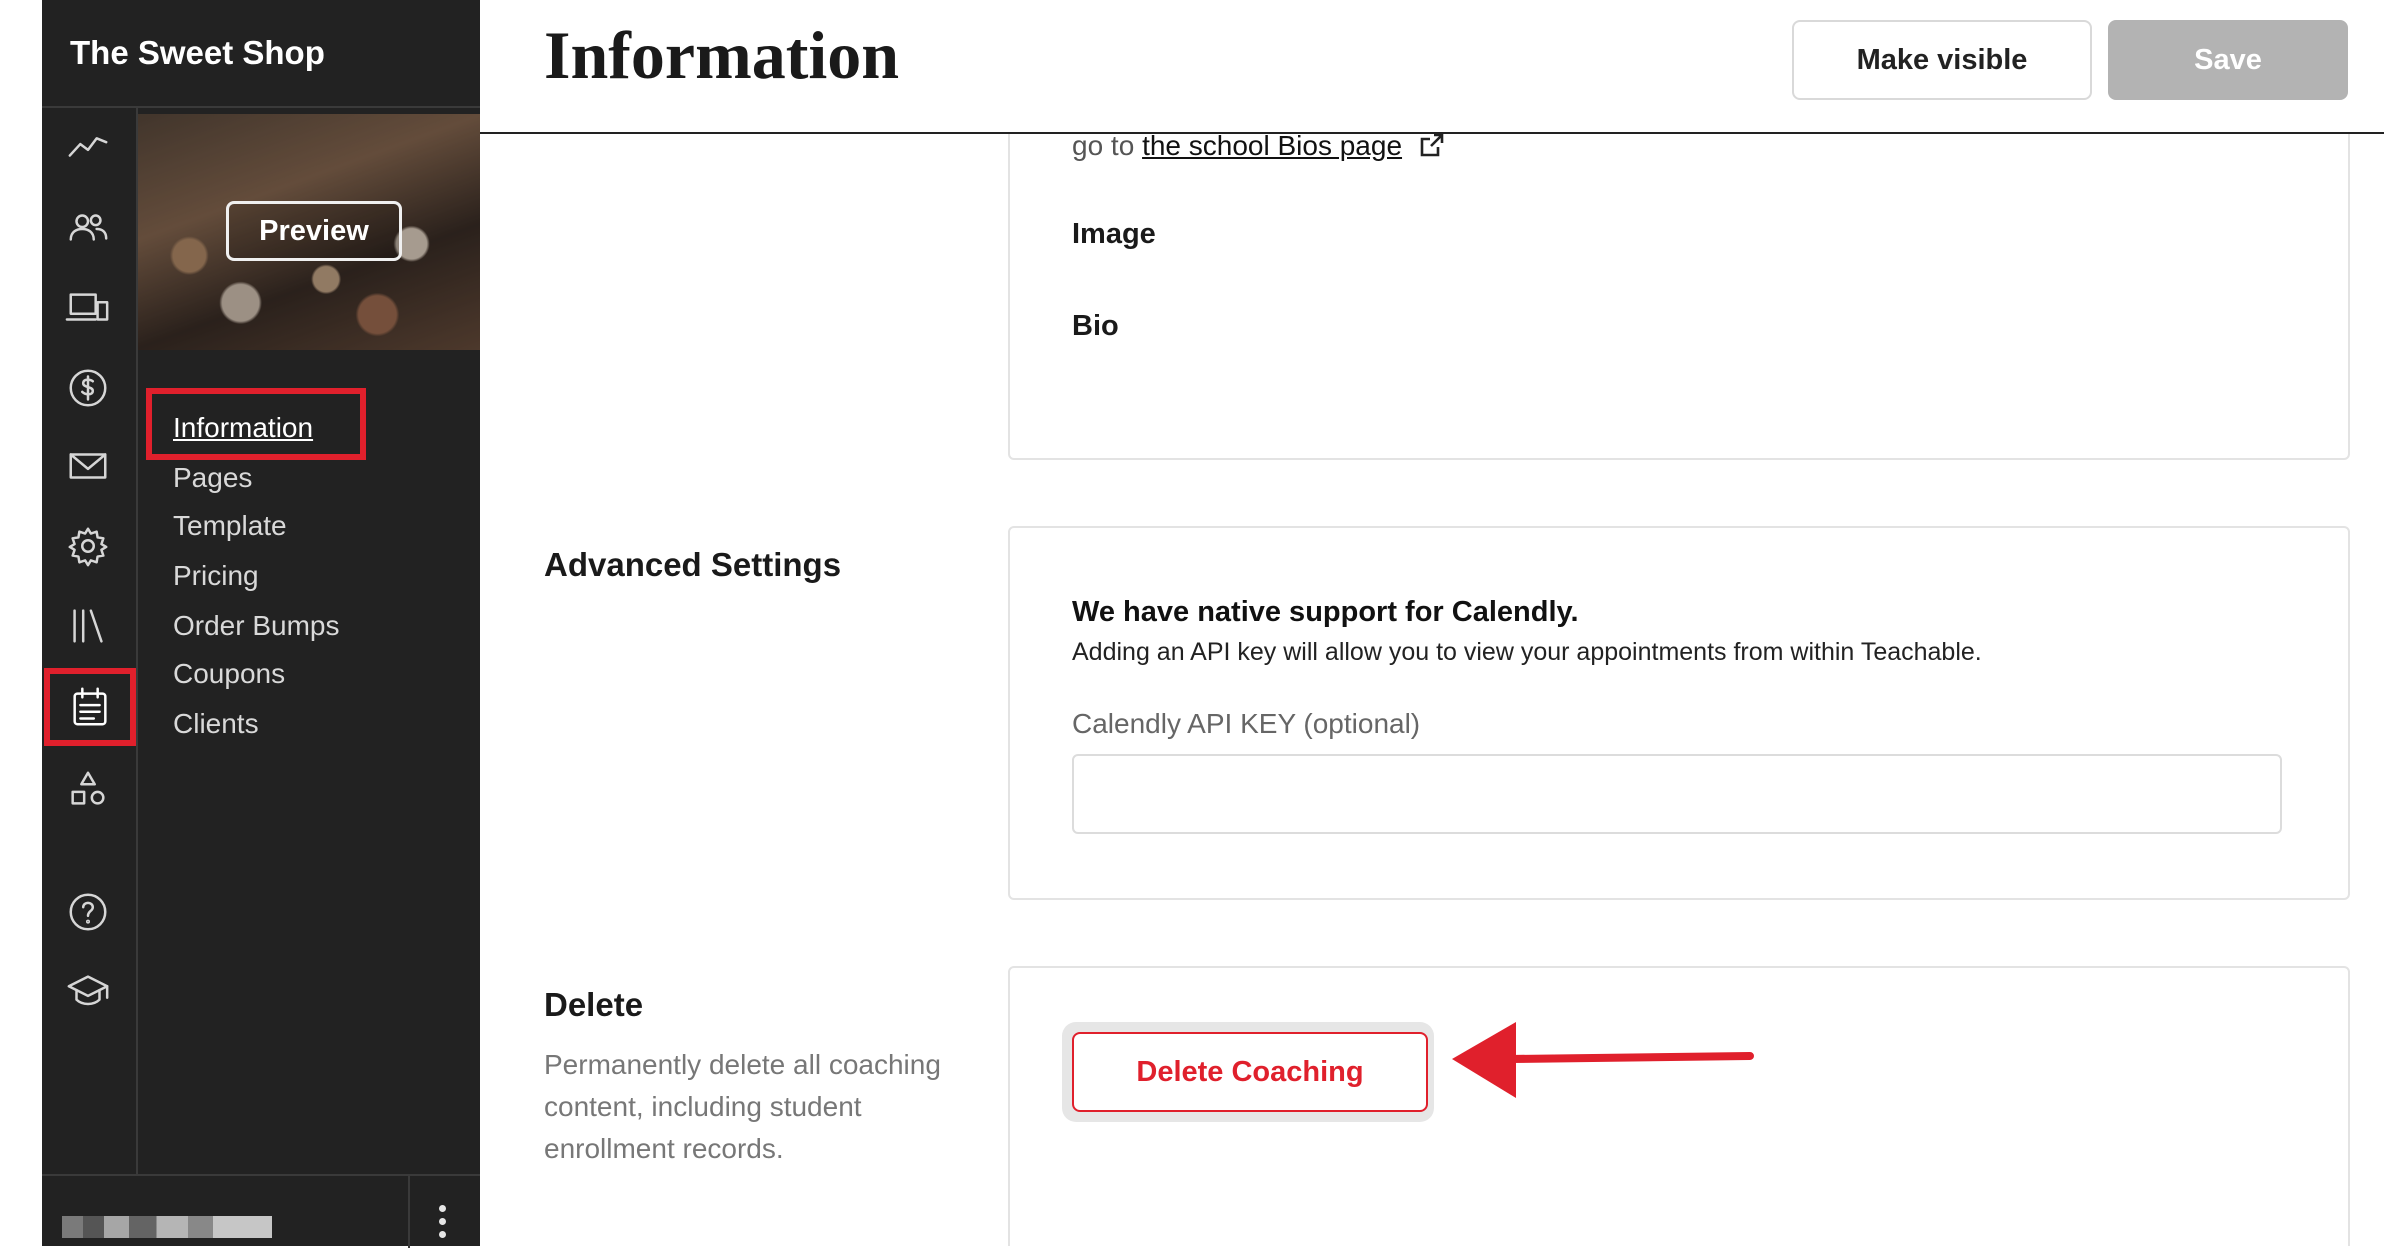 Image resolution: width=2384 pixels, height=1248 pixels. What do you see at coordinates (229, 674) in the screenshot?
I see `nav-item-coupons: Coupons` at bounding box center [229, 674].